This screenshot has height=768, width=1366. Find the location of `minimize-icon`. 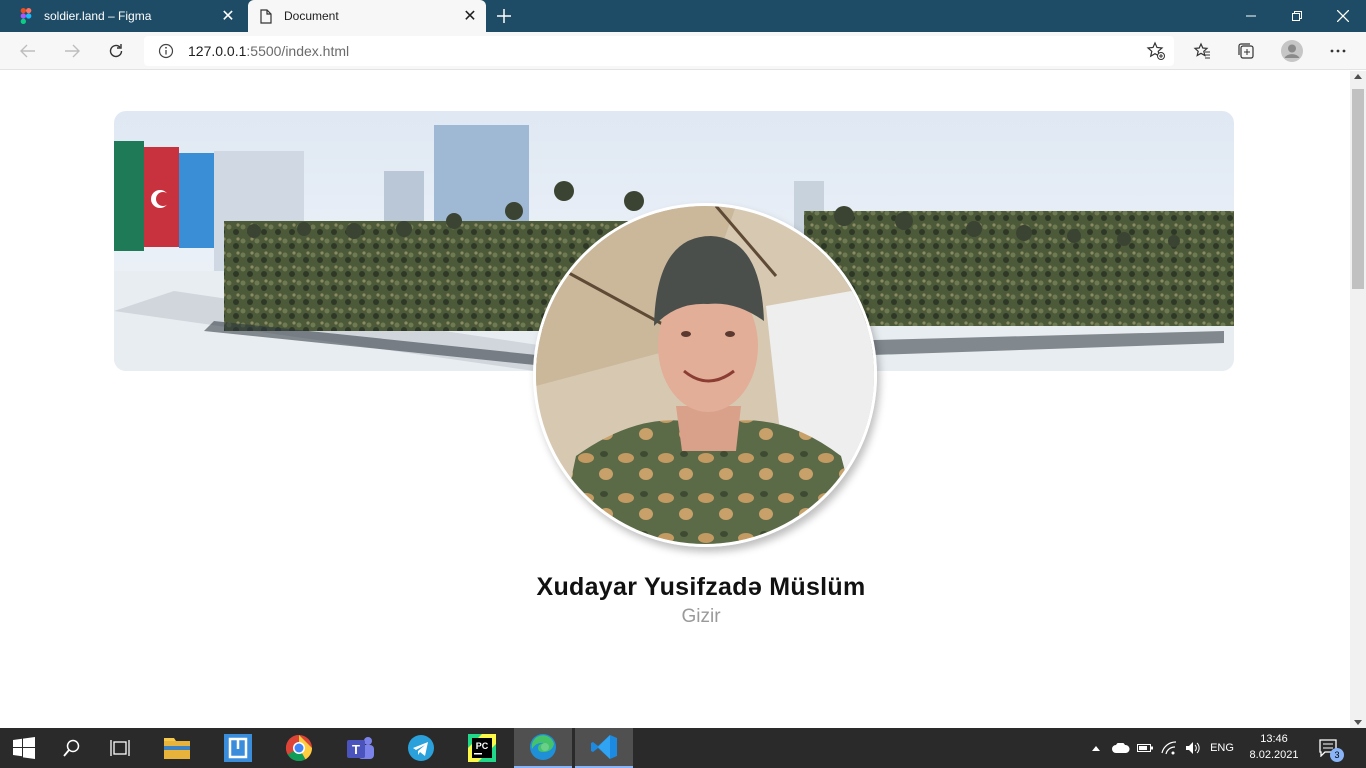

minimize-icon is located at coordinates (1251, 16).